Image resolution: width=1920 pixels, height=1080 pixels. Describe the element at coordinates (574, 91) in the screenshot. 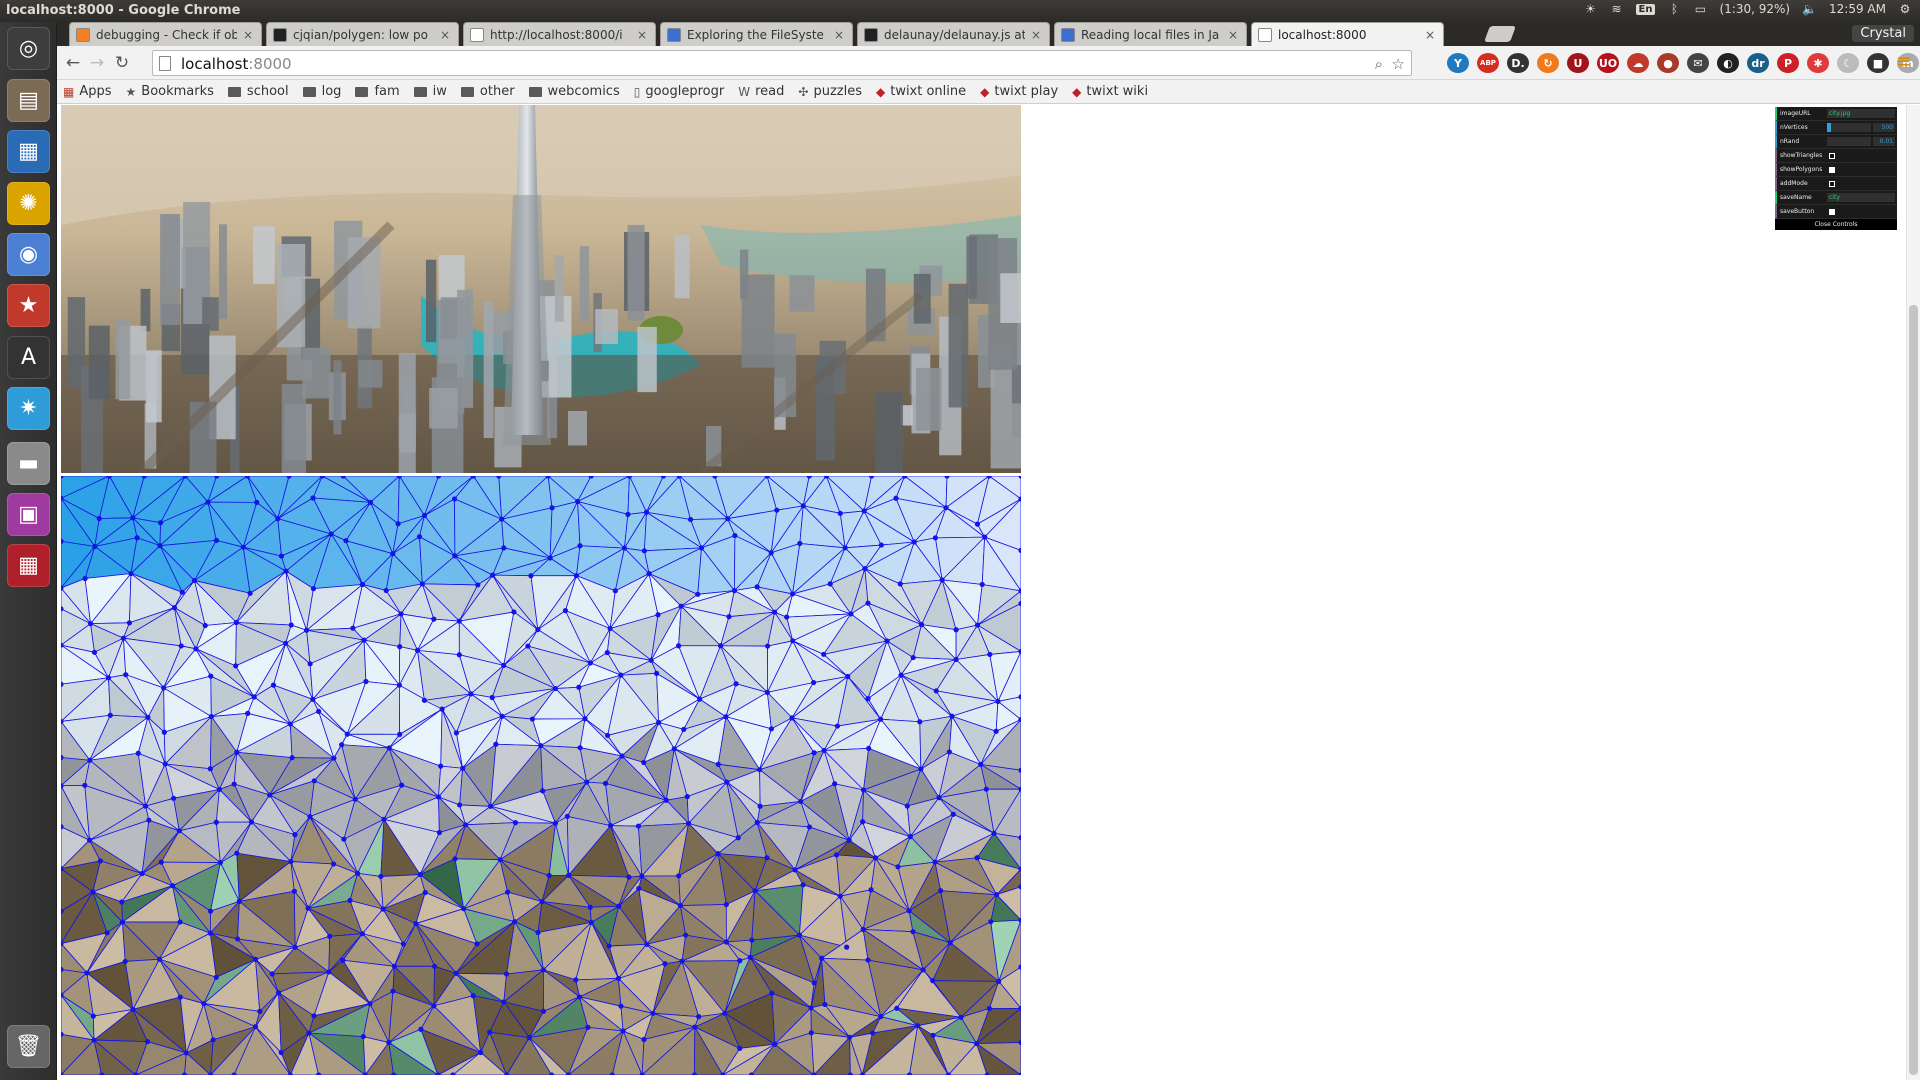

I see `bookmark-item: webcomics` at that location.